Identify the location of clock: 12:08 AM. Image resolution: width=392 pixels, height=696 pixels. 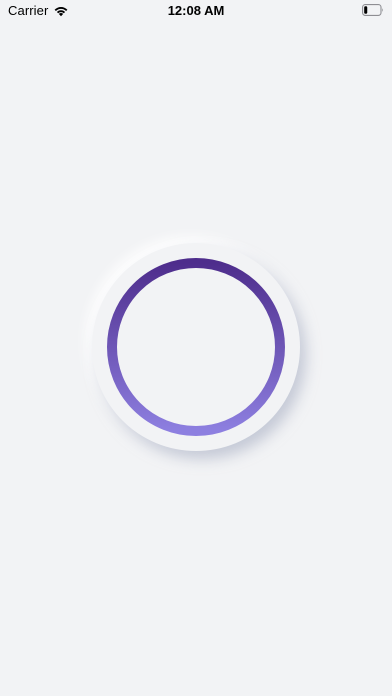
(196, 10).